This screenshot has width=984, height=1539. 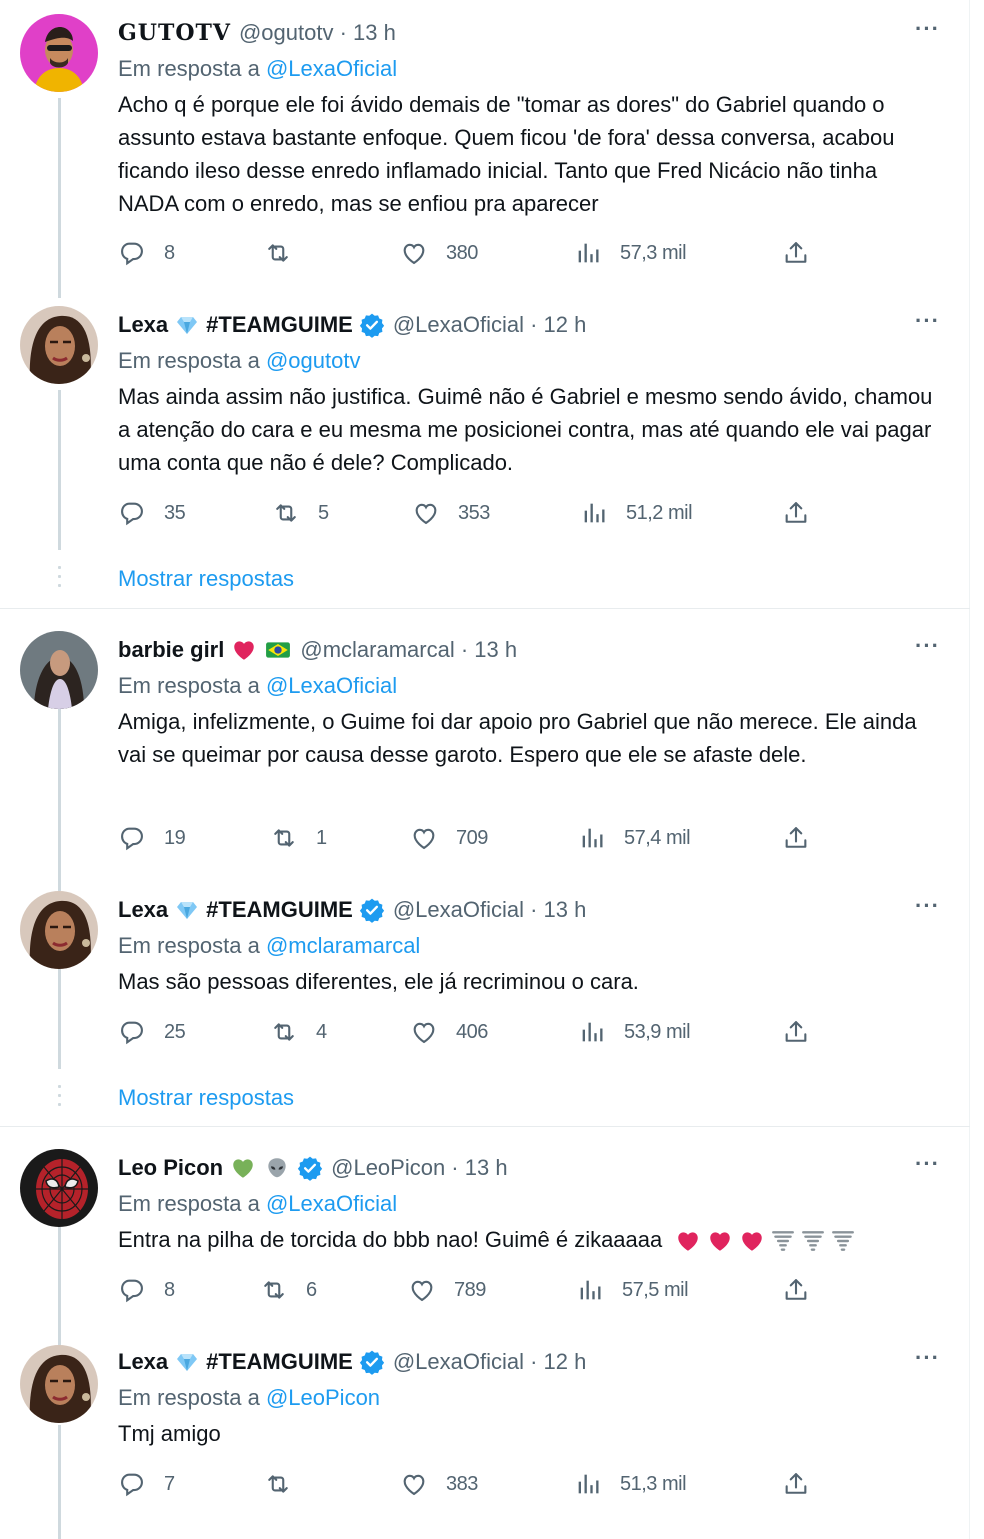 I want to click on tweet-header: barbie girl @mclaramarcal · 13 h, so click(x=529, y=650).